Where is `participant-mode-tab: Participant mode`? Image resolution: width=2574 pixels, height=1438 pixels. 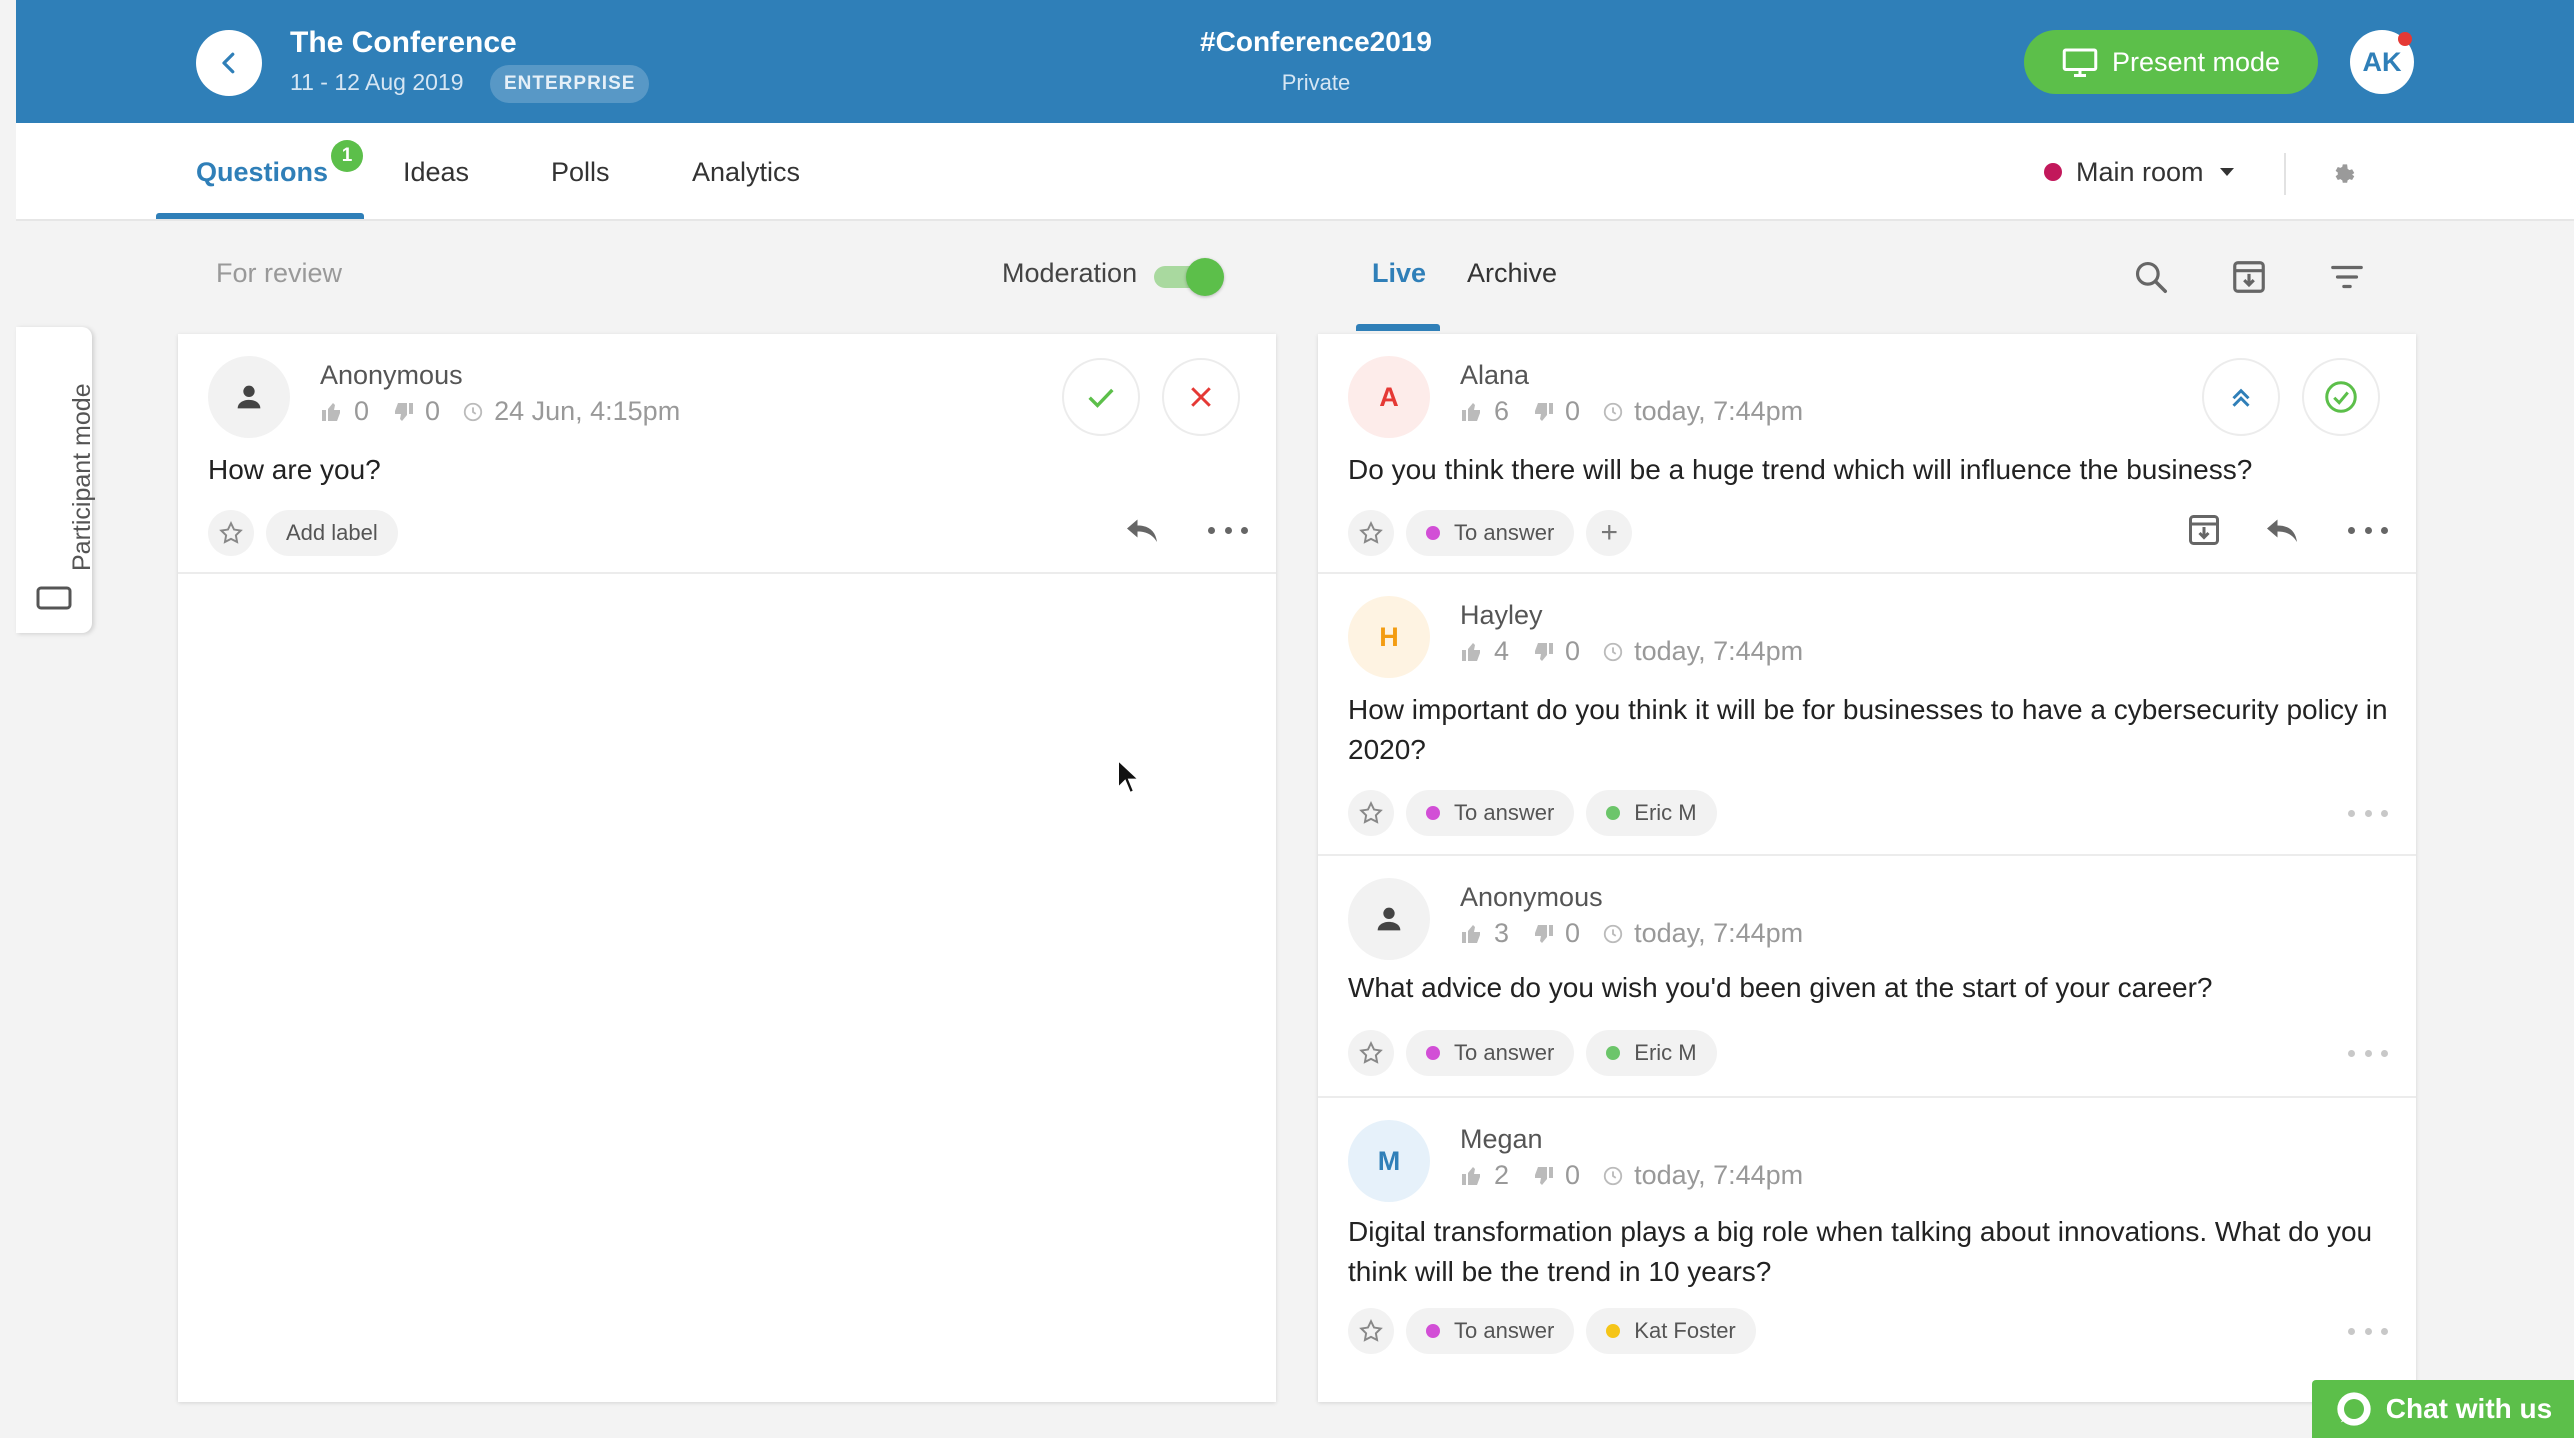
participant-mode-tab: Participant mode is located at coordinates (56, 480).